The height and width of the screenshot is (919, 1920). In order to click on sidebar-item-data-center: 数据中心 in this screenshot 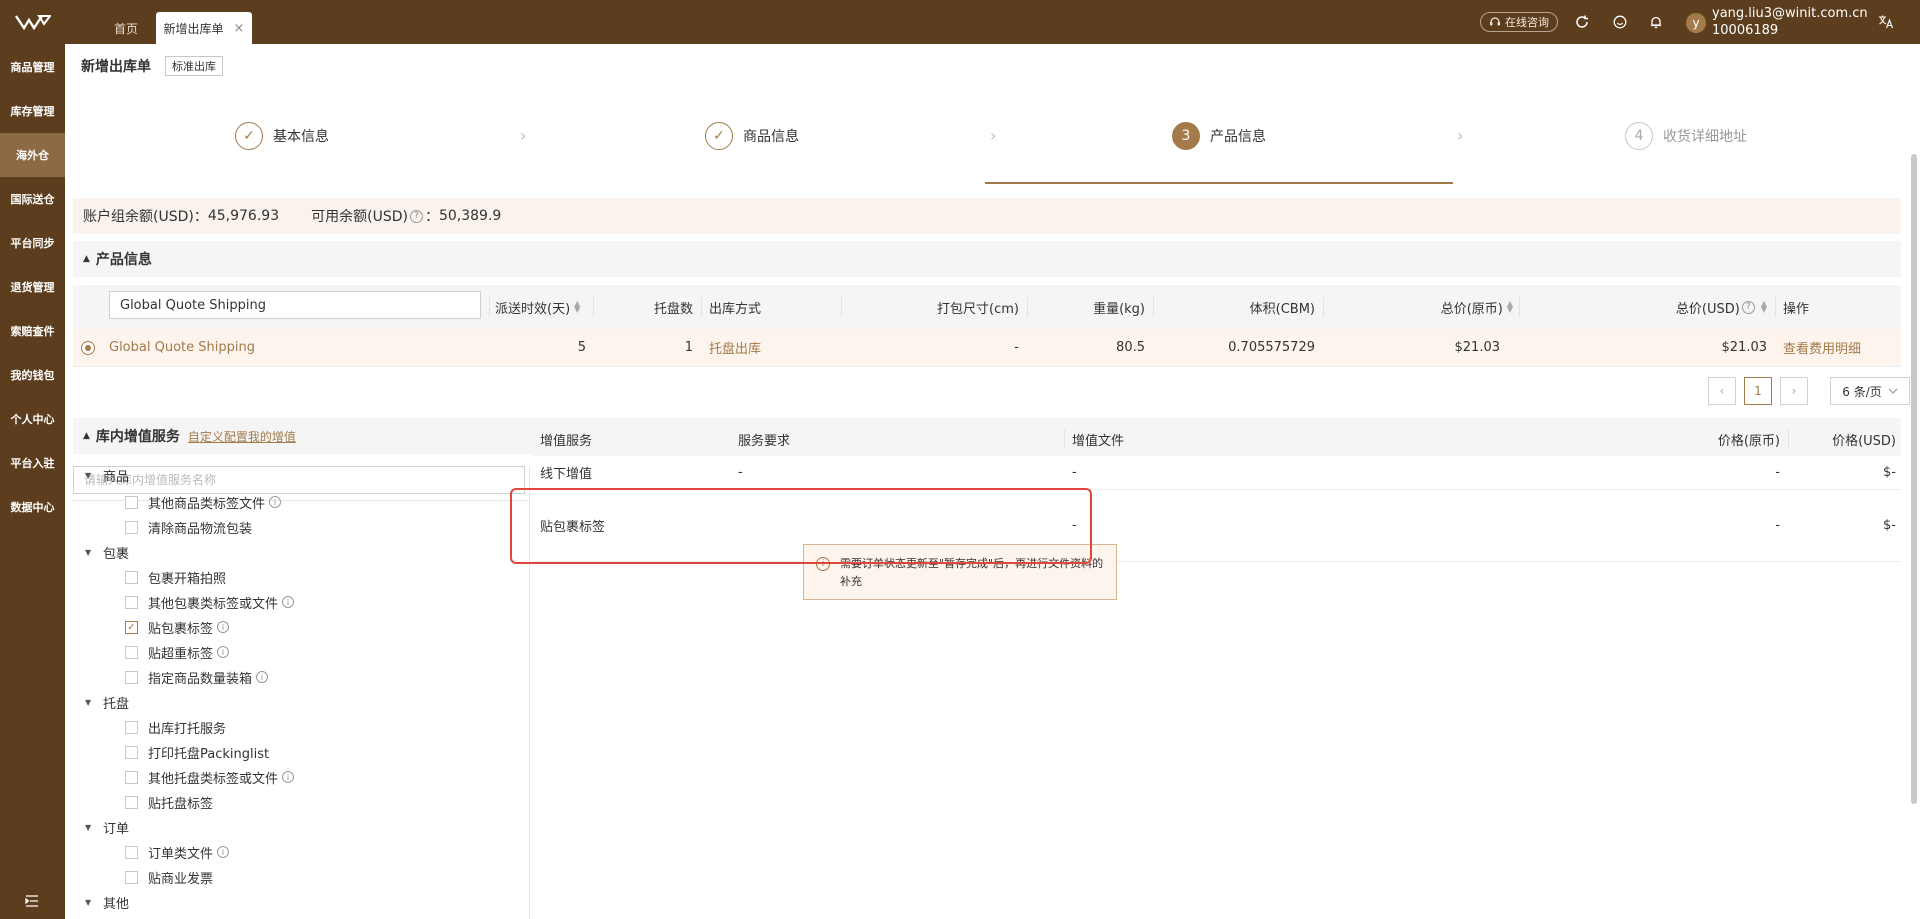, I will do `click(32, 507)`.